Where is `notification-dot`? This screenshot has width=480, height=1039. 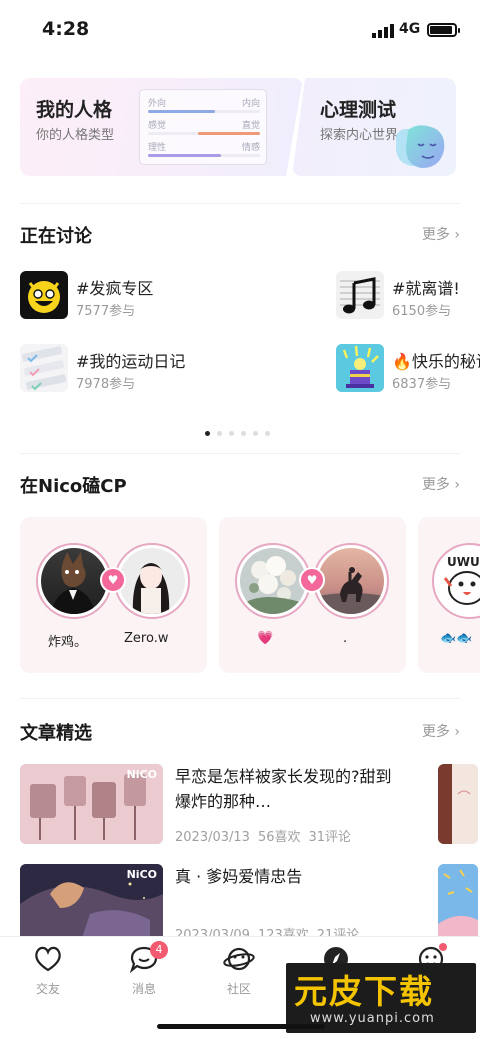
notification-dot is located at coordinates (443, 947).